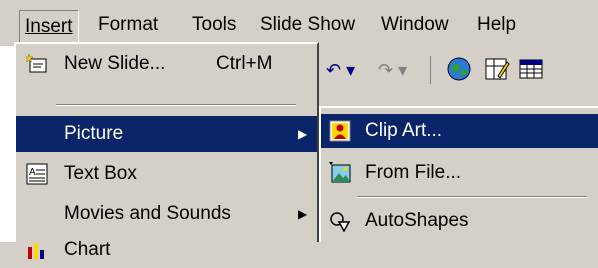 The height and width of the screenshot is (268, 598). Describe the element at coordinates (176, 105) in the screenshot. I see `menu-separator` at that location.